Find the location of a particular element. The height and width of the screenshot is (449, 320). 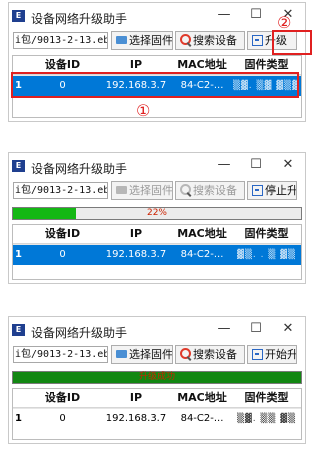

stop-upgrade-button: 停止升级 is located at coordinates (272, 190).